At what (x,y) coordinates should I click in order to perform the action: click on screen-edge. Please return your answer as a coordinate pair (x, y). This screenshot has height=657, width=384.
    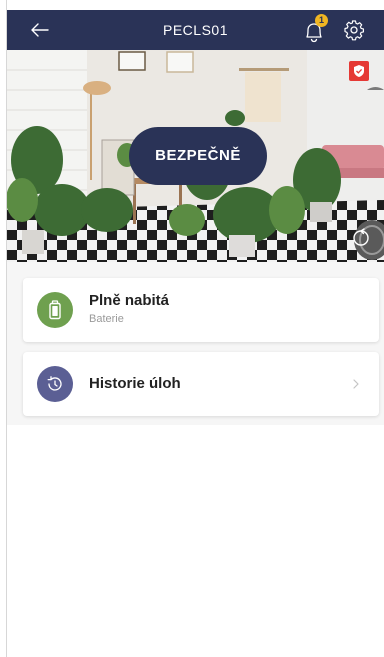
    Looking at the image, I should click on (3, 328).